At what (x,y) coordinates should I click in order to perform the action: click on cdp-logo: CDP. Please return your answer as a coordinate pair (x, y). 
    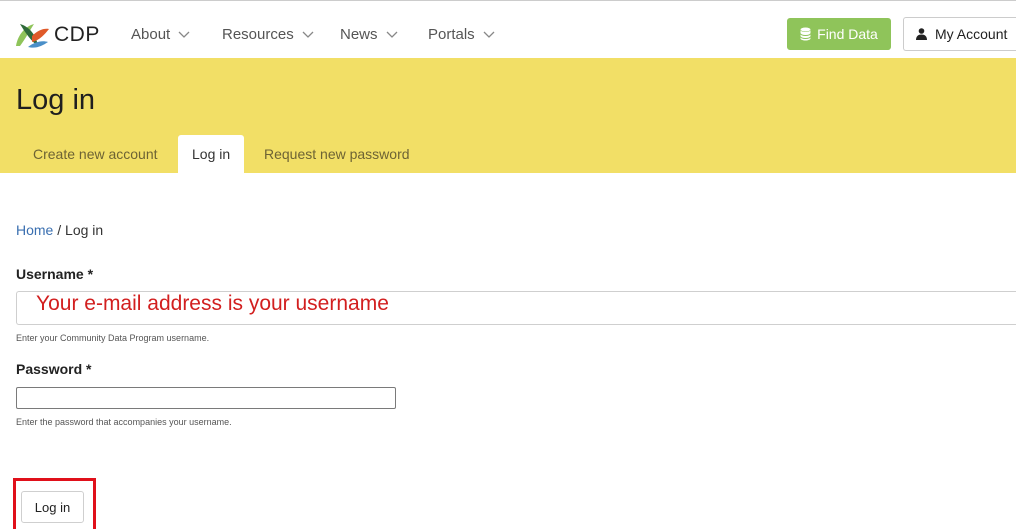
    Looking at the image, I should click on (57, 35).